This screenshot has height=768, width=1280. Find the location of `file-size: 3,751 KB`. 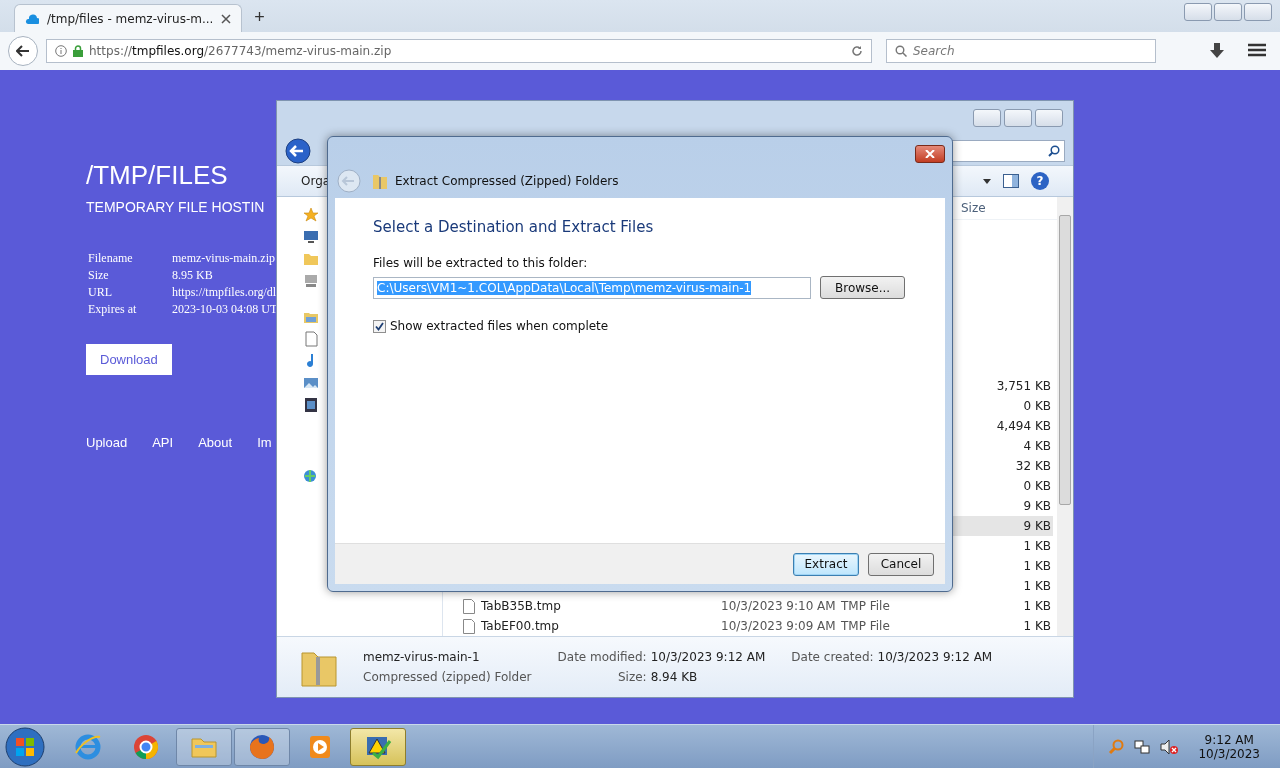

file-size: 3,751 KB is located at coordinates (1023, 386).